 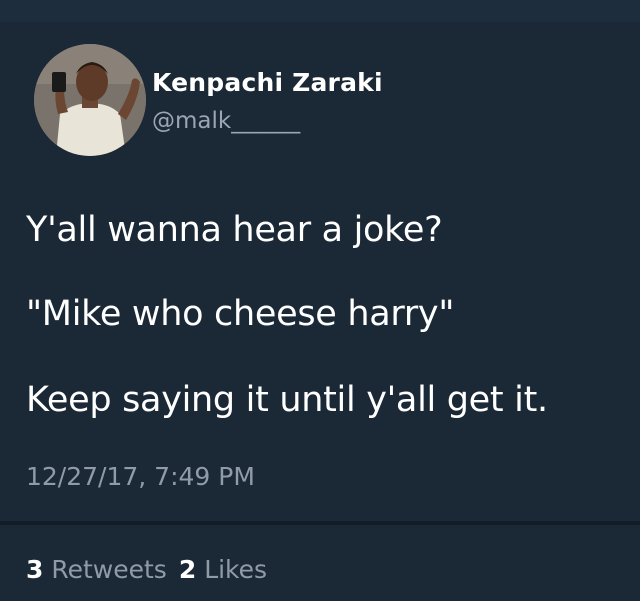 I want to click on likes-stat: 2 Likes, so click(x=223, y=569).